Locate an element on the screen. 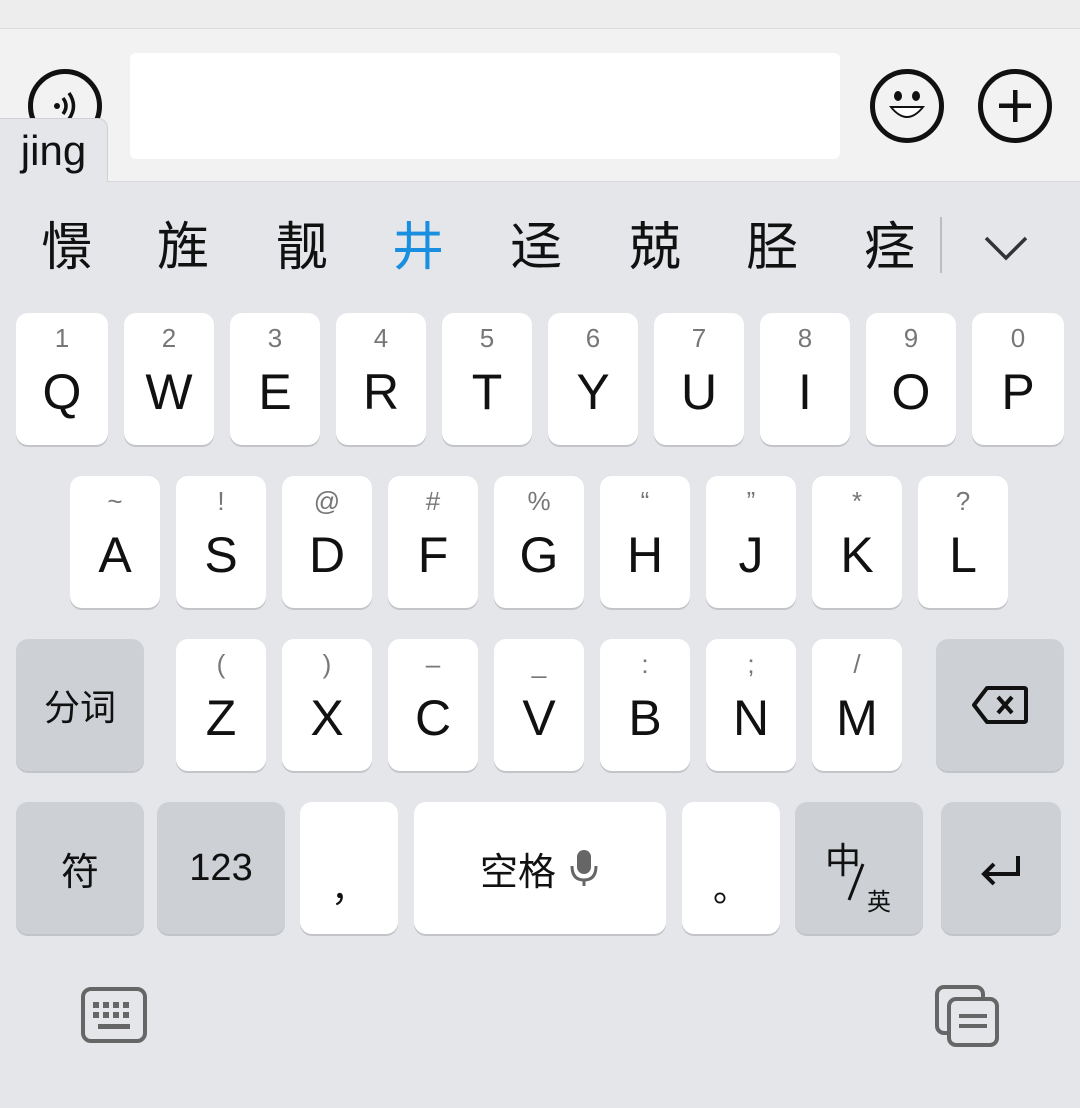 The image size is (1080, 1108). chevron-down-icon is located at coordinates (1006, 248).